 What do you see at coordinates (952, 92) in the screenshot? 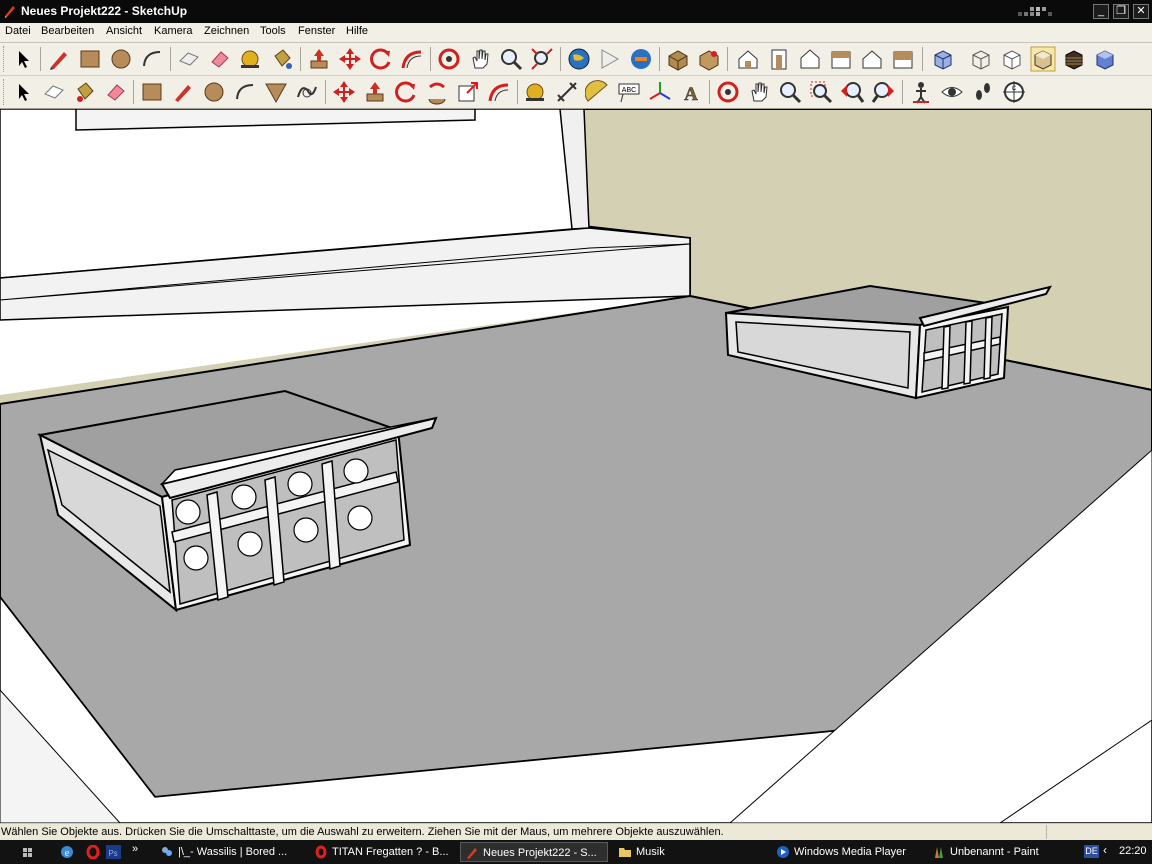
I see `look-around-icon` at bounding box center [952, 92].